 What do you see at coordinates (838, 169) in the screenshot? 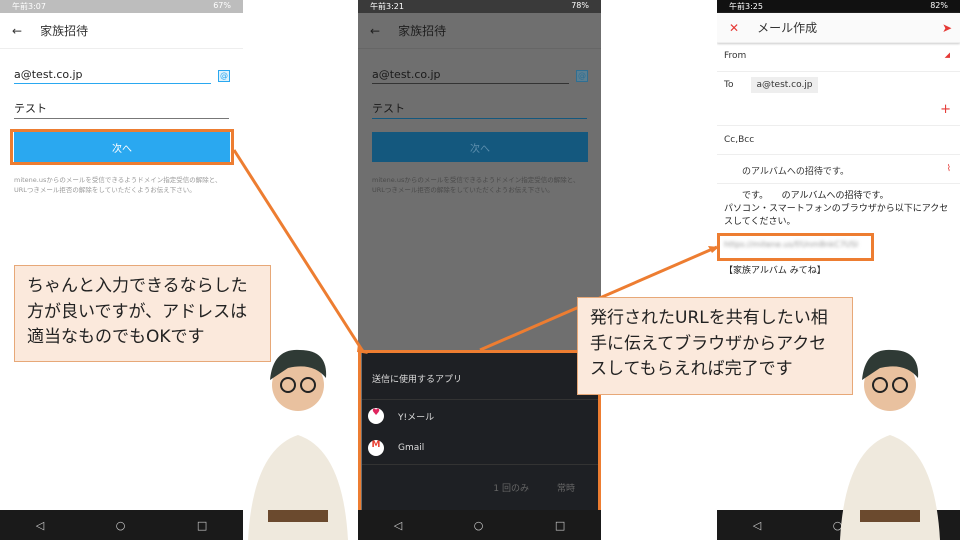
I see `subject-field: のアルバムへの招待です。 ⌇` at bounding box center [838, 169].